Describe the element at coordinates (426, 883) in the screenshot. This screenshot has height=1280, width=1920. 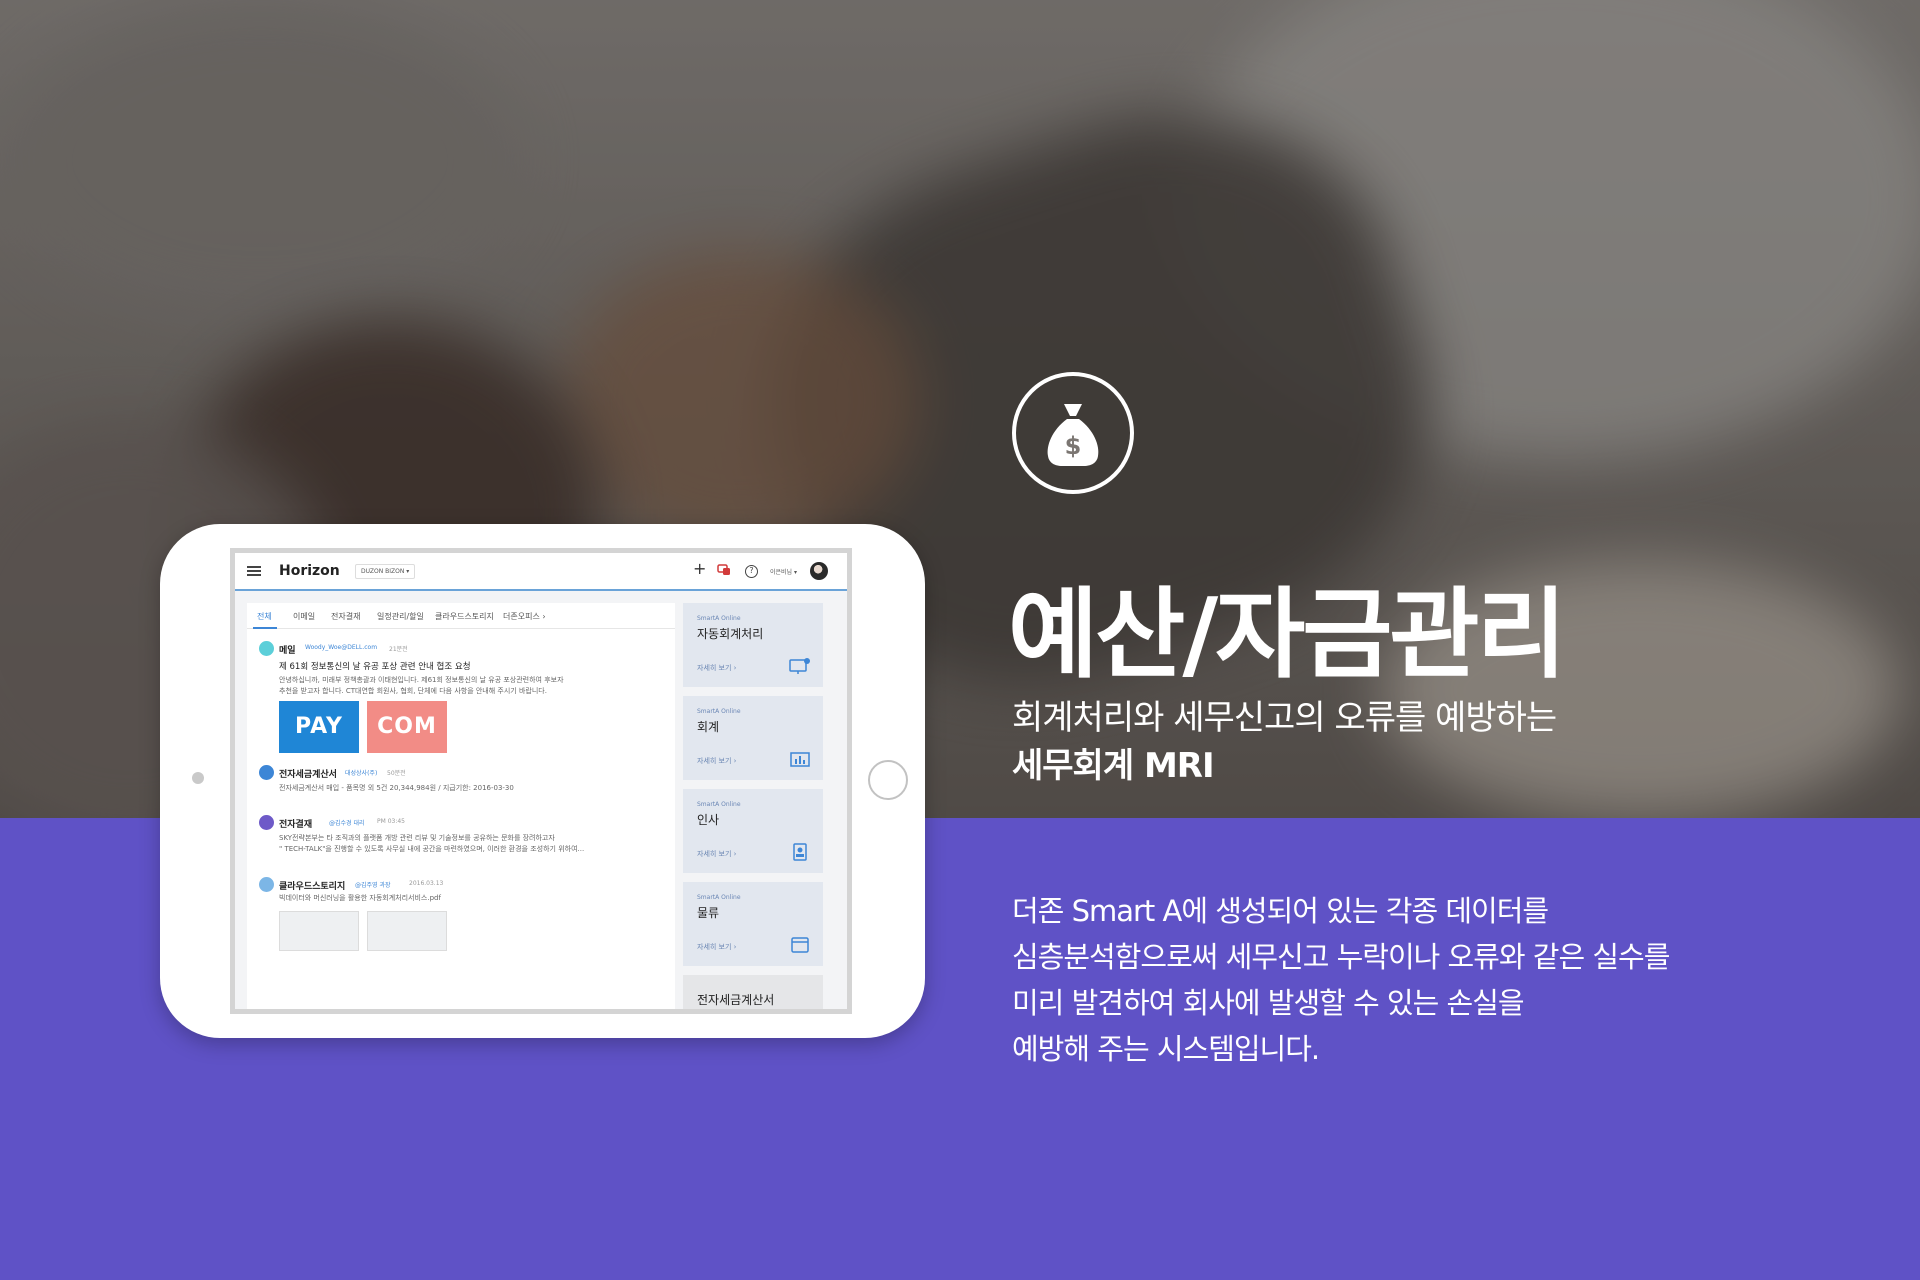
I see `feed-item-time: 2016.03.13` at that location.